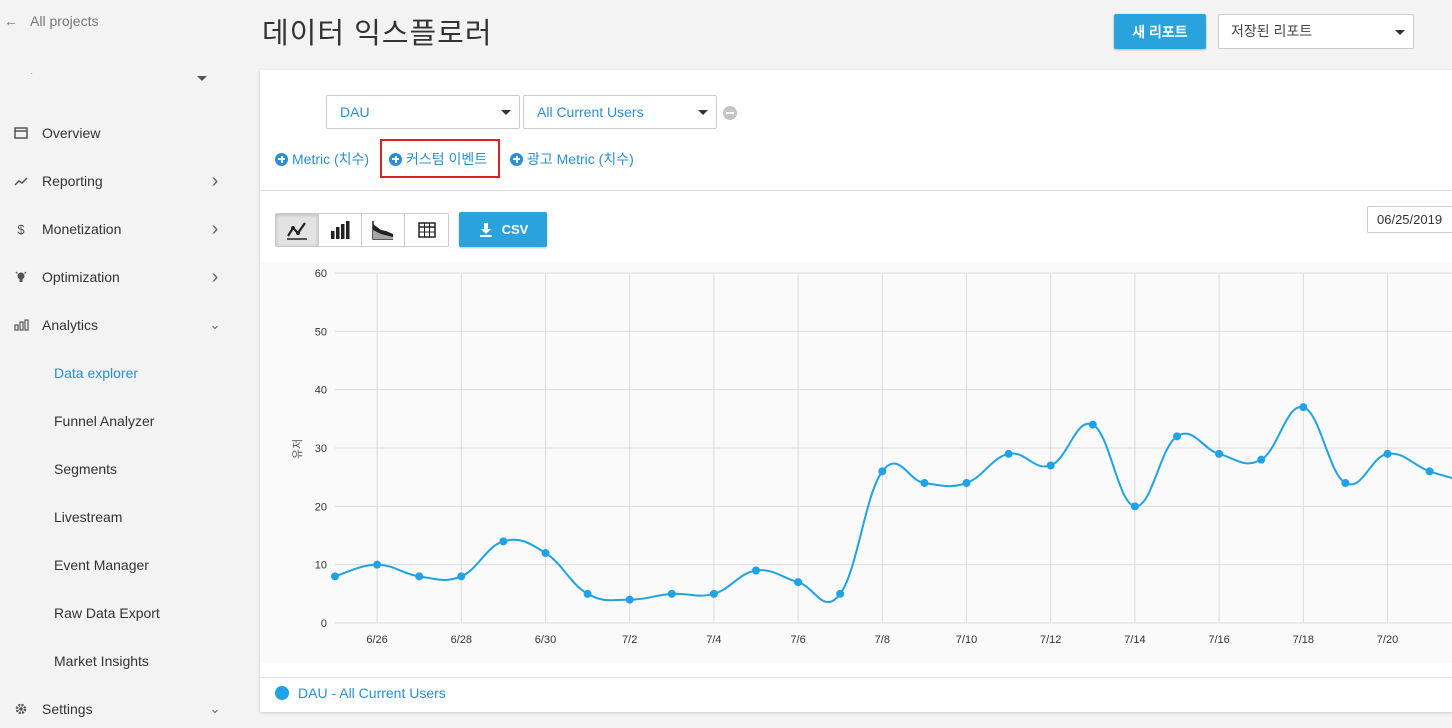 This screenshot has height=728, width=1452. I want to click on add-ad-metric-link: 광고 Metric (치수), so click(572, 159).